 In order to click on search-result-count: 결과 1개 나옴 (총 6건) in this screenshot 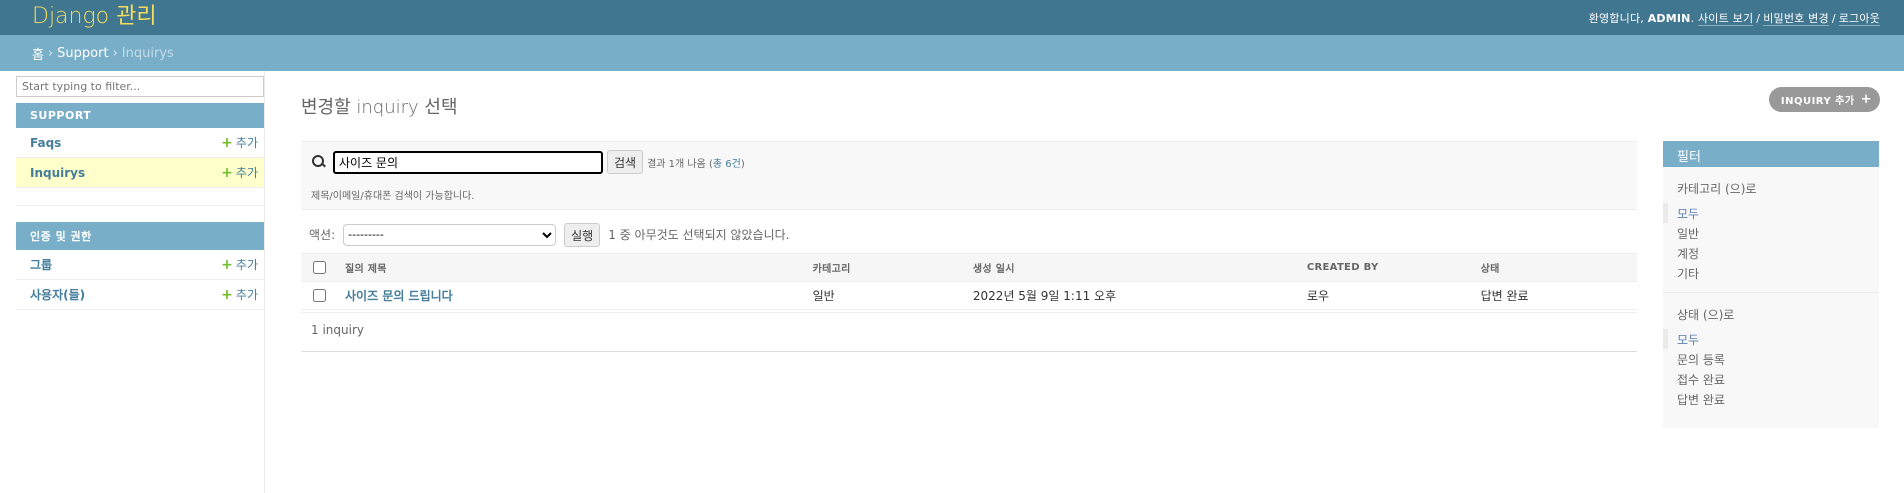, I will do `click(696, 164)`.